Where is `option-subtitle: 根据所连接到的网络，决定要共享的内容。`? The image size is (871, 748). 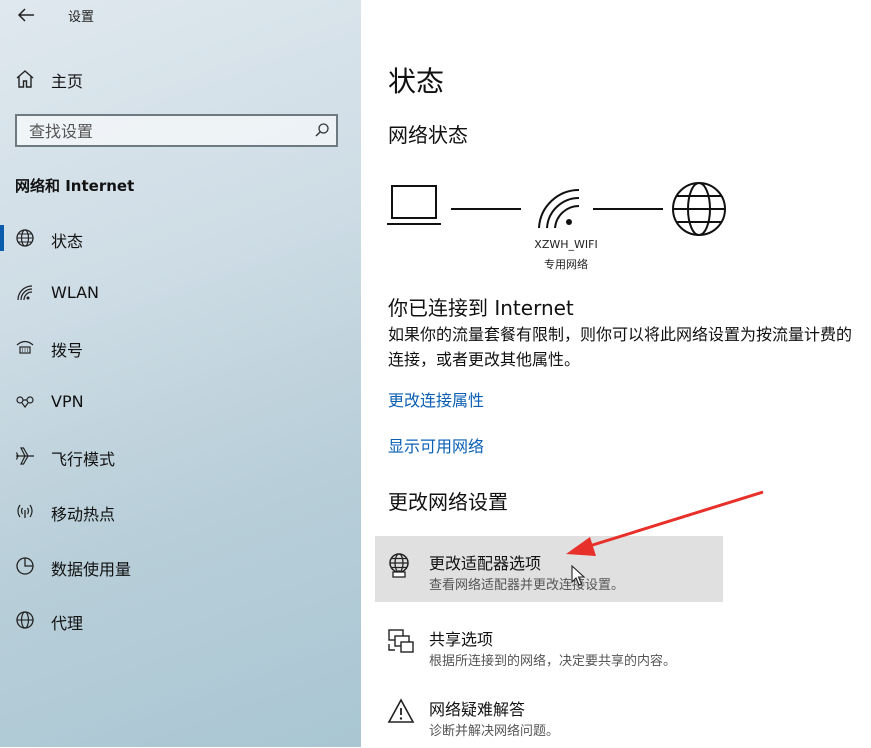
option-subtitle: 根据所连接到的网络，决定要共享的内容。 is located at coordinates (553, 661).